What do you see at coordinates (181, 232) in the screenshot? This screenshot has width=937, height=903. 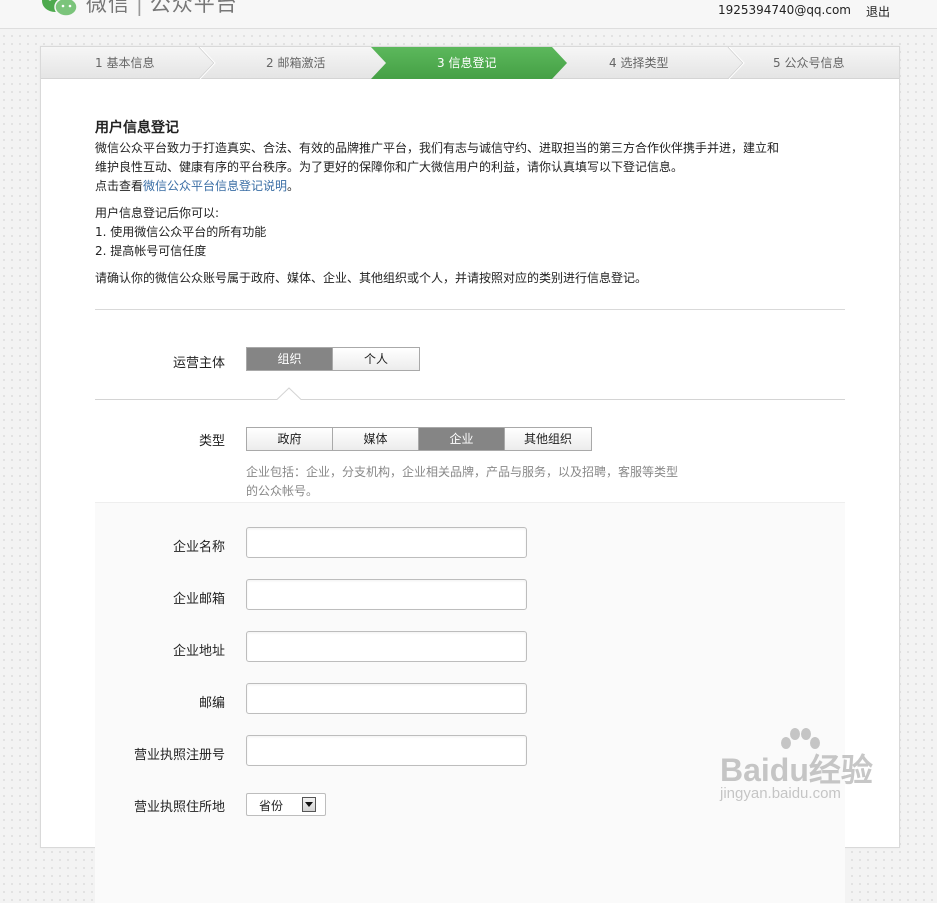 I see `benefit-item-1: 1. 使用微信公众平台的所有功能` at bounding box center [181, 232].